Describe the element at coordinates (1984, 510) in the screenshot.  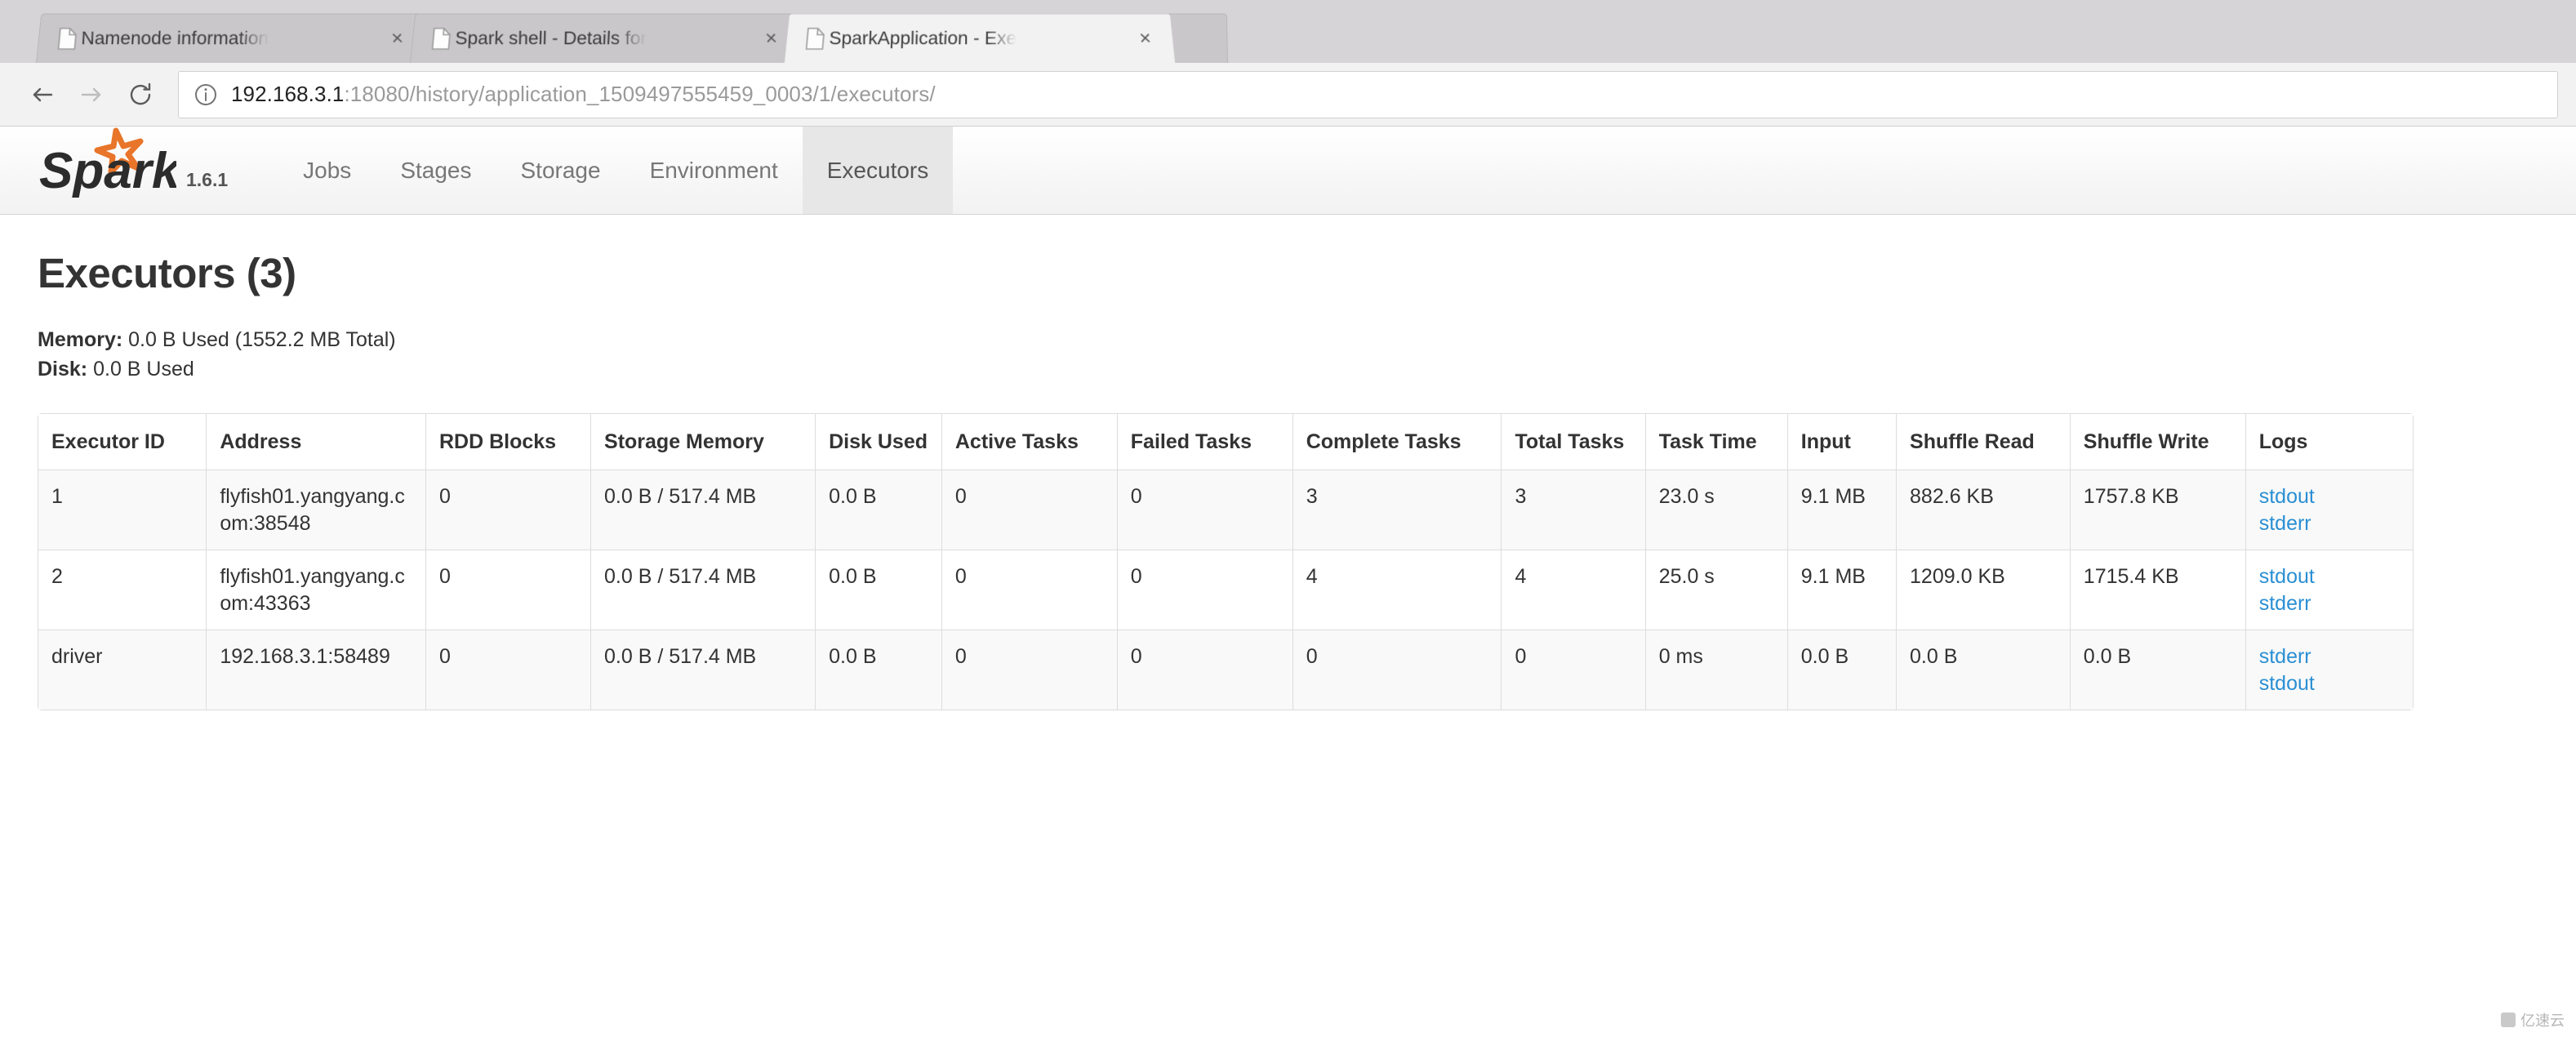
I see `cell-shuffle-read: 882.6 KB` at that location.